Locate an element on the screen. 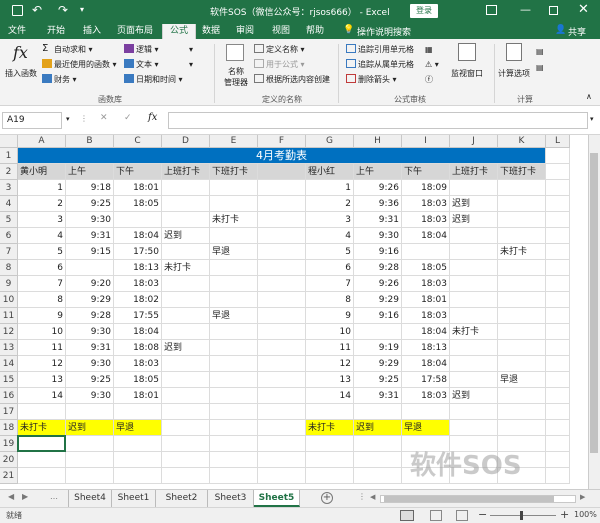 The image size is (600, 523). select-all-corner is located at coordinates (9, 141).